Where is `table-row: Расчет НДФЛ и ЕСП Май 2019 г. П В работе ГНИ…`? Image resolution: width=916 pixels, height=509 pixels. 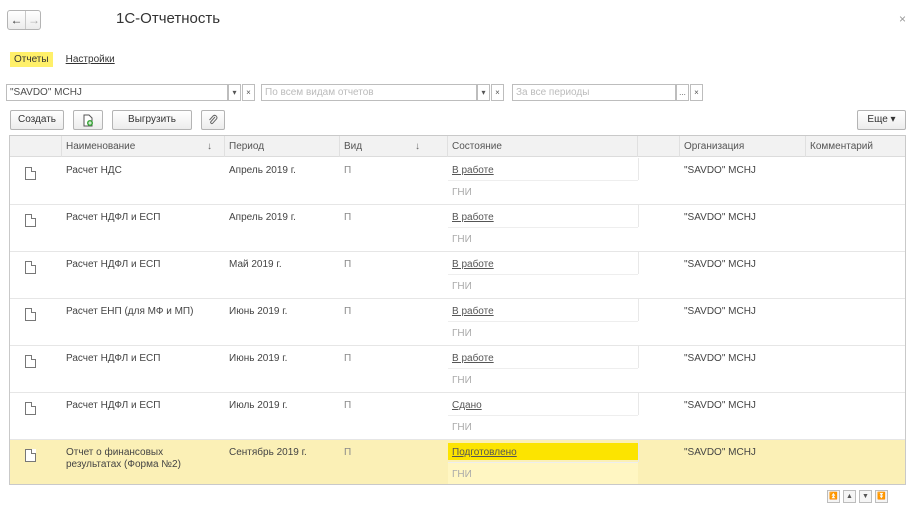
table-row: Расчет НДФЛ и ЕСП Май 2019 г. П В работе ГНИ… is located at coordinates (457, 275).